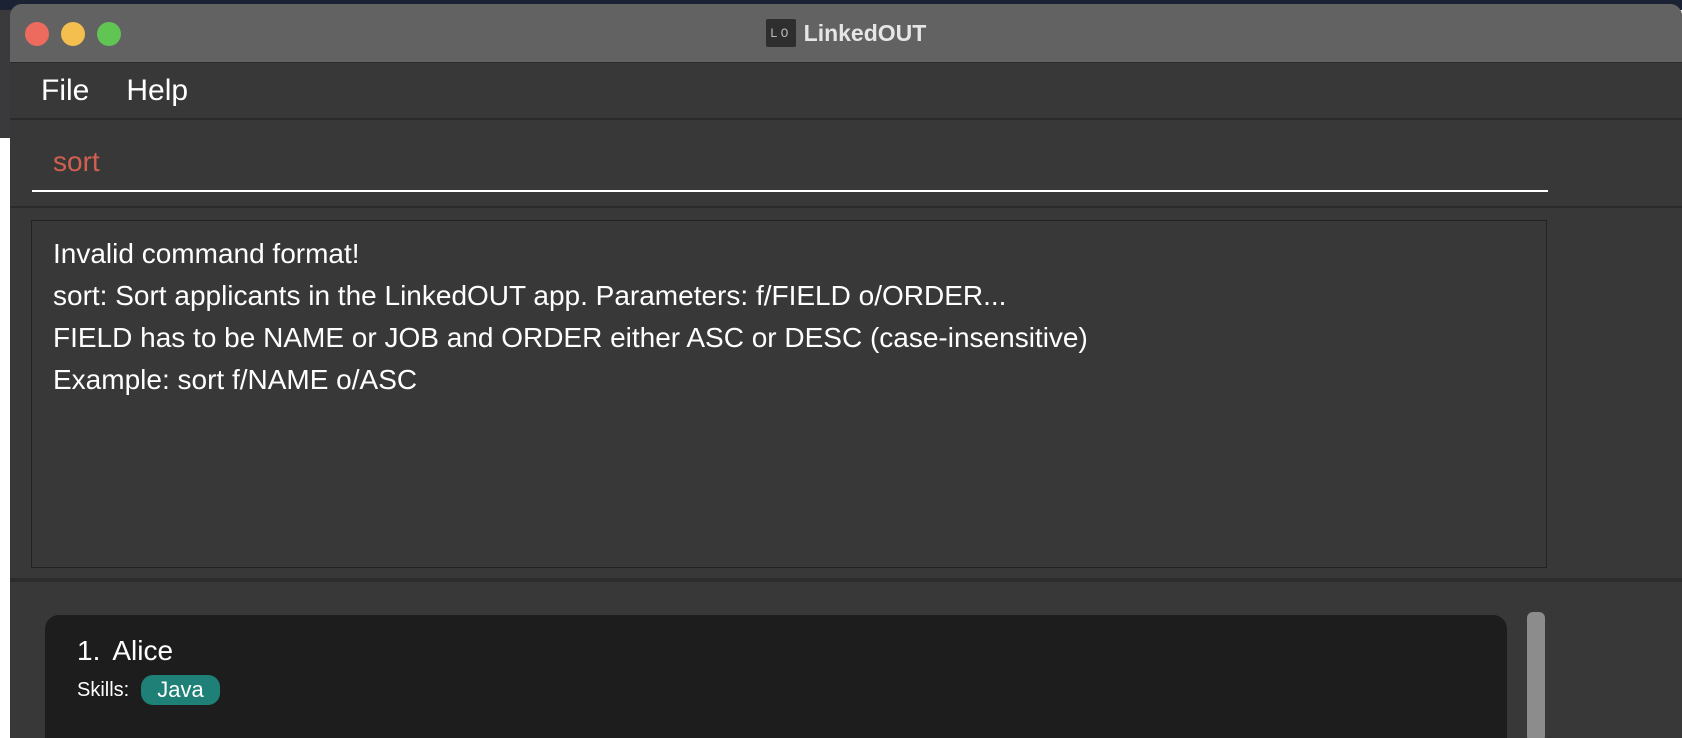 The width and height of the screenshot is (1682, 738). I want to click on applicant-skills-row: Skills: Java, so click(148, 690).